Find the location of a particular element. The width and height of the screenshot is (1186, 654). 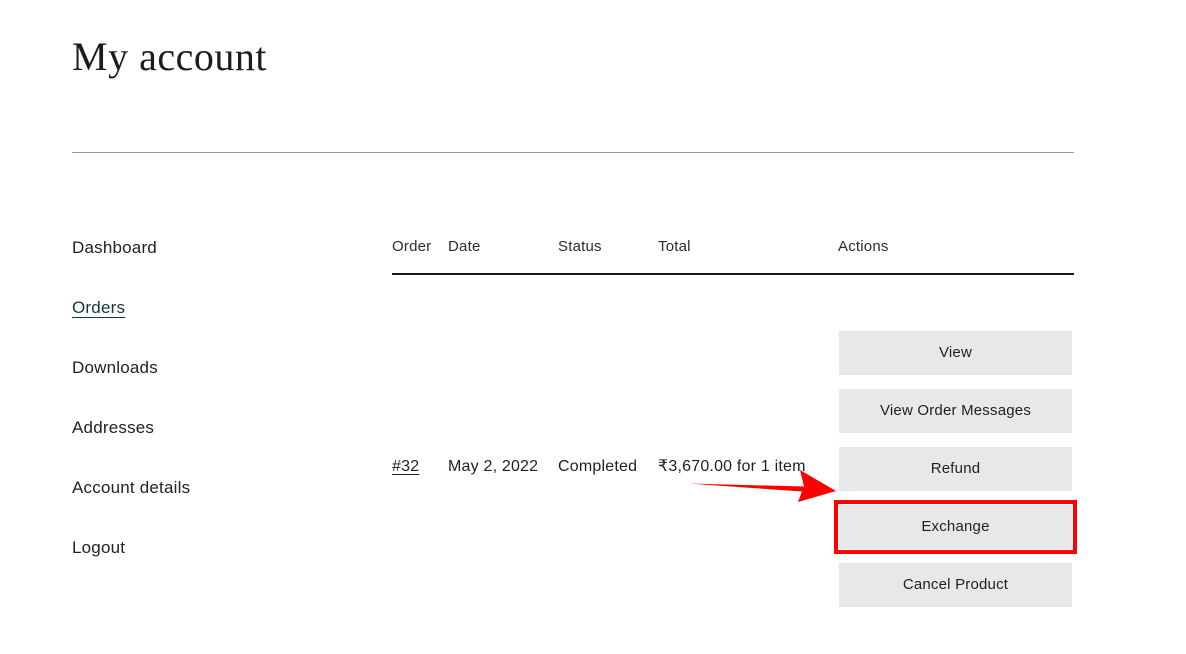

order-total-cell: ₹3,670.00 for 1 item is located at coordinates (732, 466).